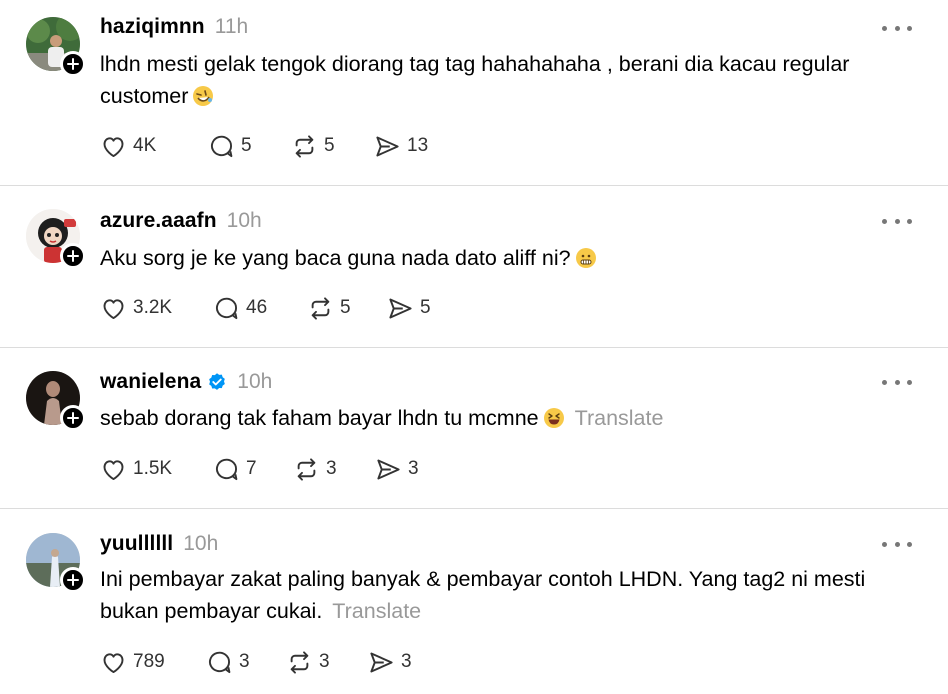 The height and width of the screenshot is (694, 948). What do you see at coordinates (149, 661) in the screenshot?
I see `like-count: 789` at bounding box center [149, 661].